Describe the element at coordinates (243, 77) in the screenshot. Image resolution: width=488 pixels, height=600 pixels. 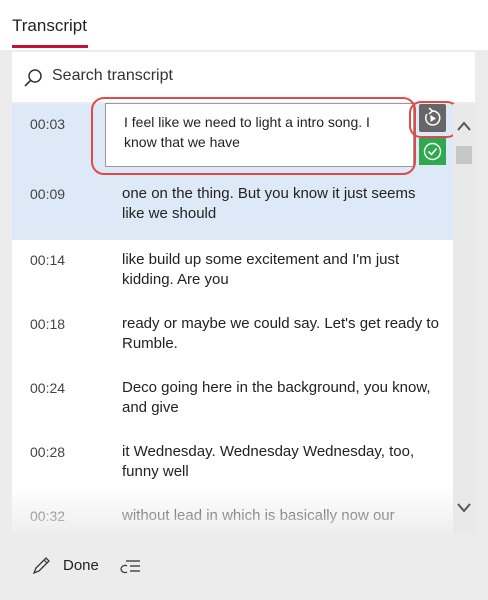
I see `search-box: Search transcript` at that location.